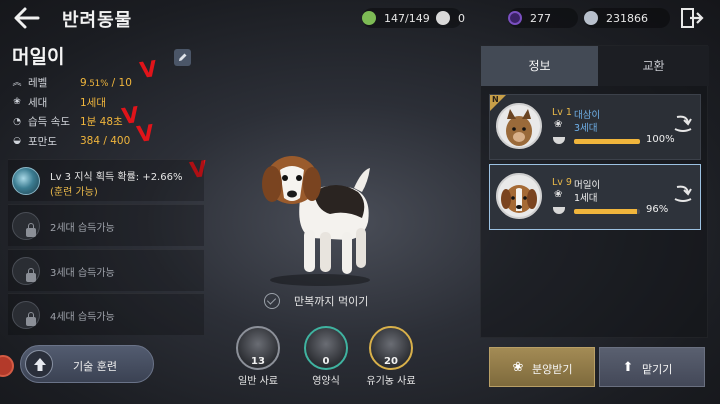 The image size is (720, 404). I want to click on skill-slot-2: 2세대 습득가능, so click(106, 225).